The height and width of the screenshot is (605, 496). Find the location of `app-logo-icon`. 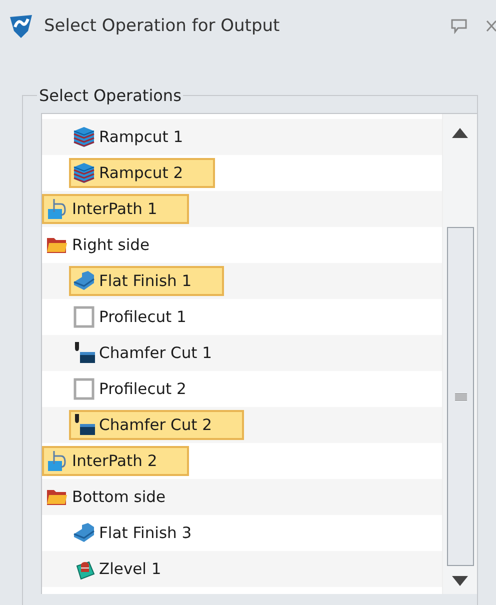

app-logo-icon is located at coordinates (21, 26).